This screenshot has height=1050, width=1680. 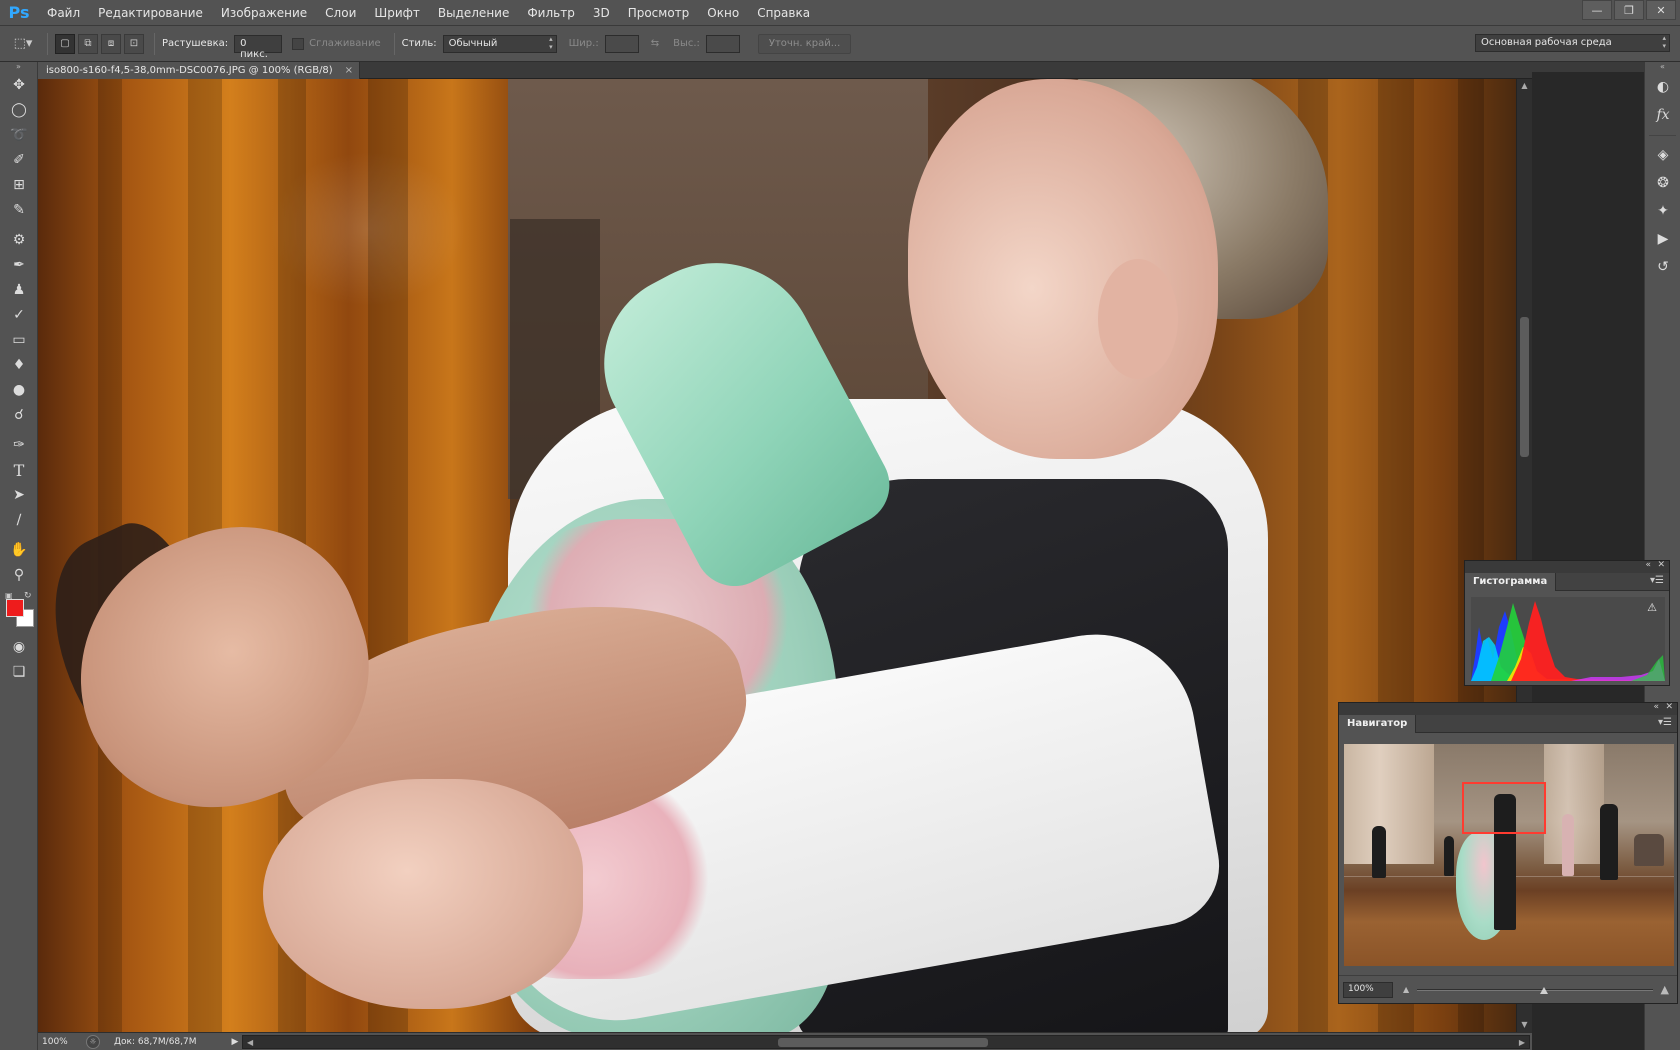 What do you see at coordinates (19, 445) in the screenshot?
I see `pen-tool-icon: ✑` at bounding box center [19, 445].